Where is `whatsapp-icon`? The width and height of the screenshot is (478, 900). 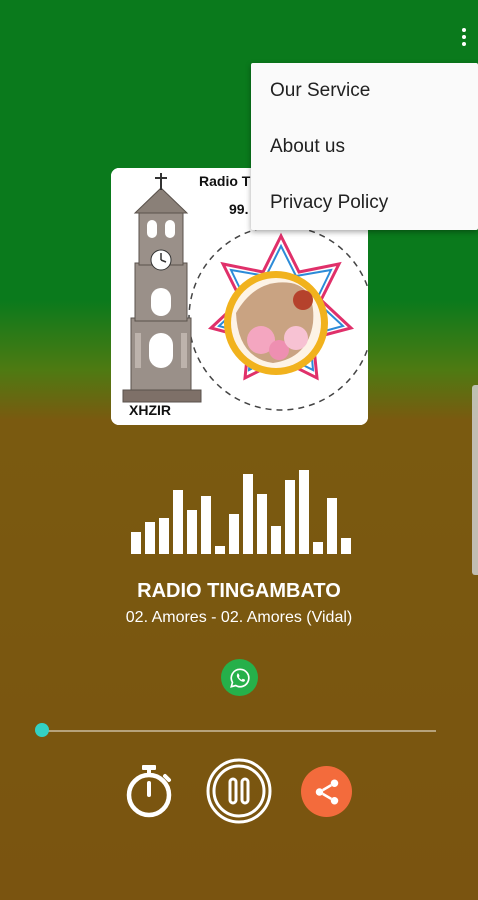 whatsapp-icon is located at coordinates (239, 677).